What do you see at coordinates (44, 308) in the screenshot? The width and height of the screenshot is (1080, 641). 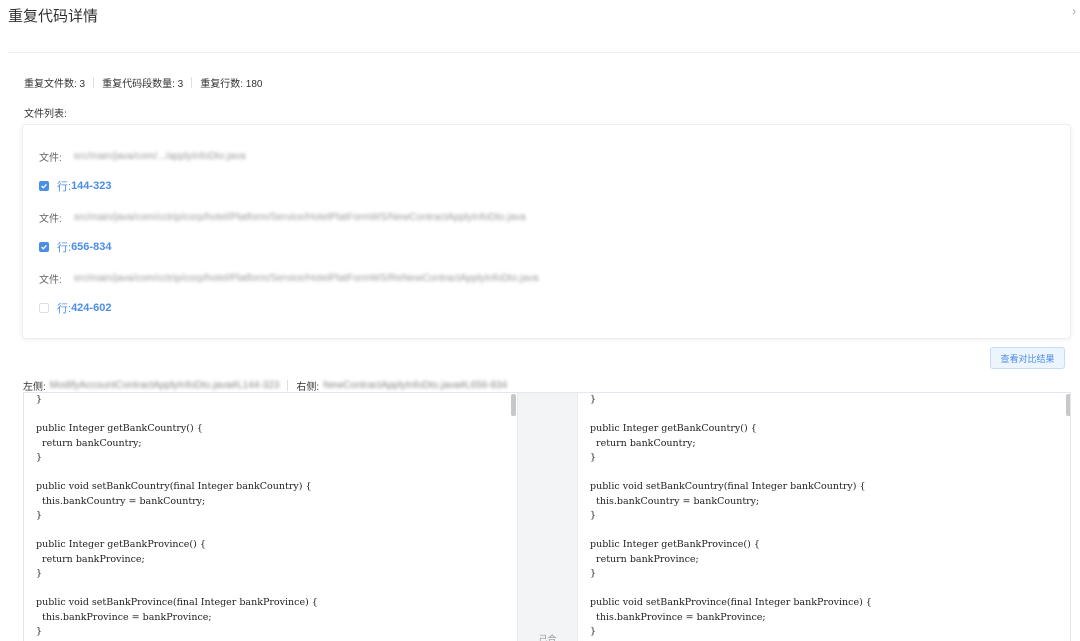 I see `checkbox-unchecked-icon` at bounding box center [44, 308].